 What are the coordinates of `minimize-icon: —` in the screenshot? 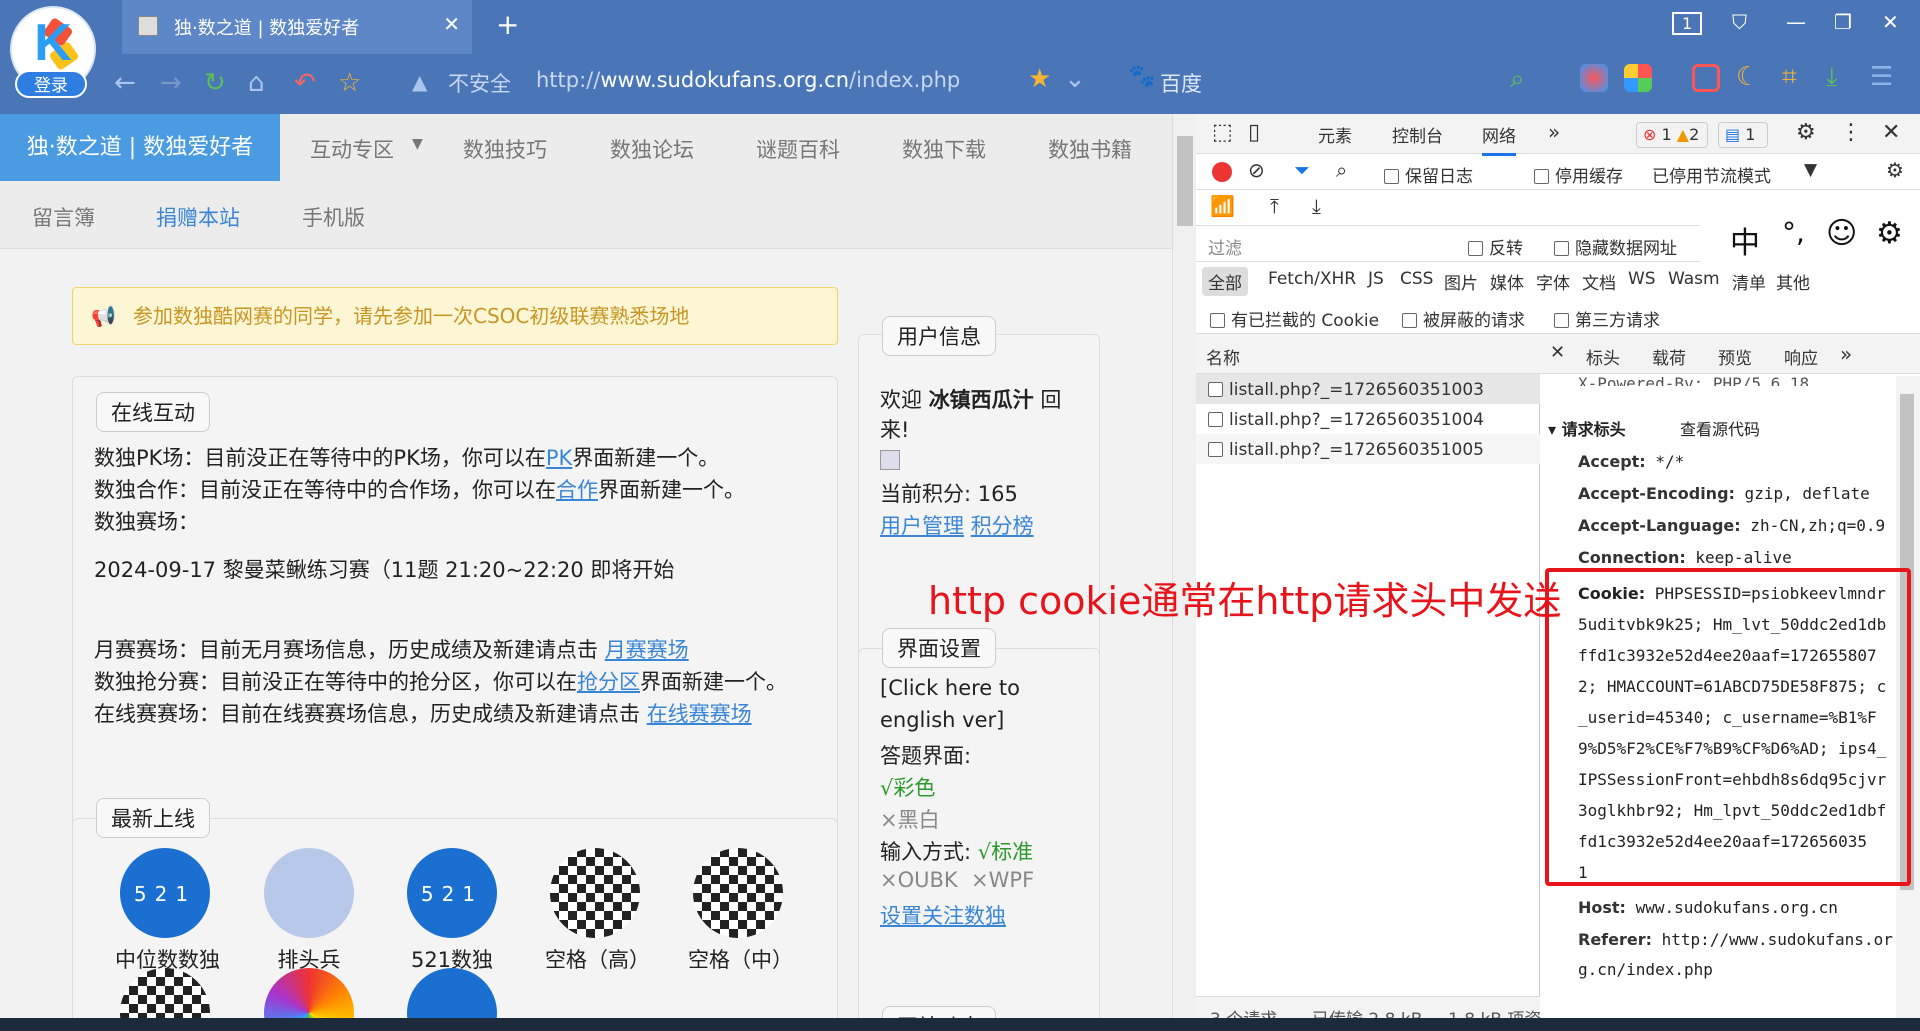 It's located at (1796, 22).